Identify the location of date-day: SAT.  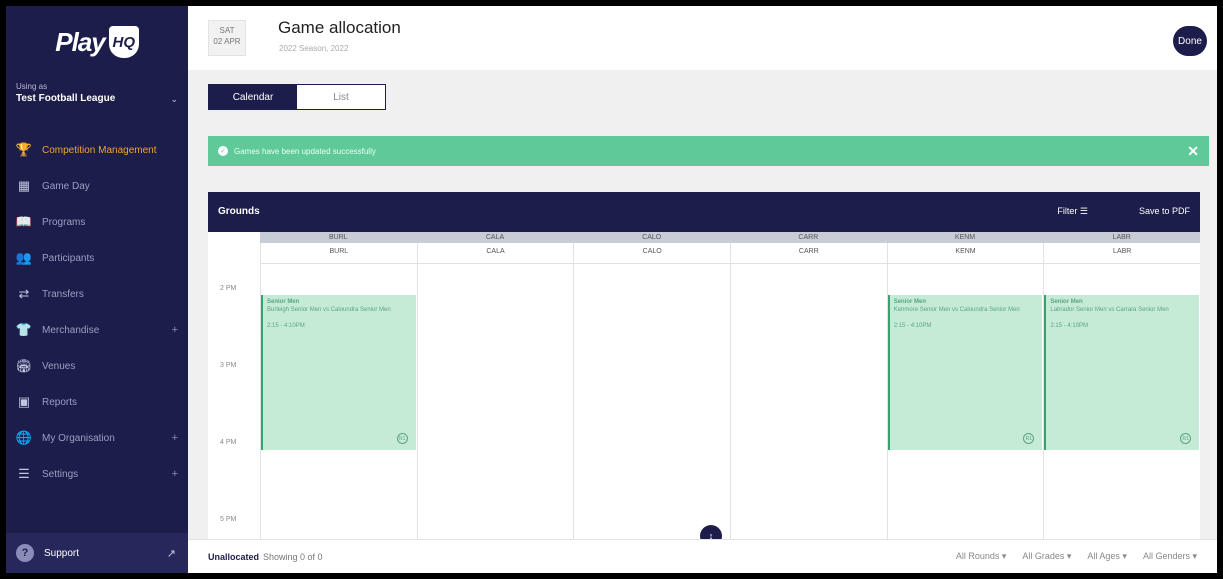
(227, 30).